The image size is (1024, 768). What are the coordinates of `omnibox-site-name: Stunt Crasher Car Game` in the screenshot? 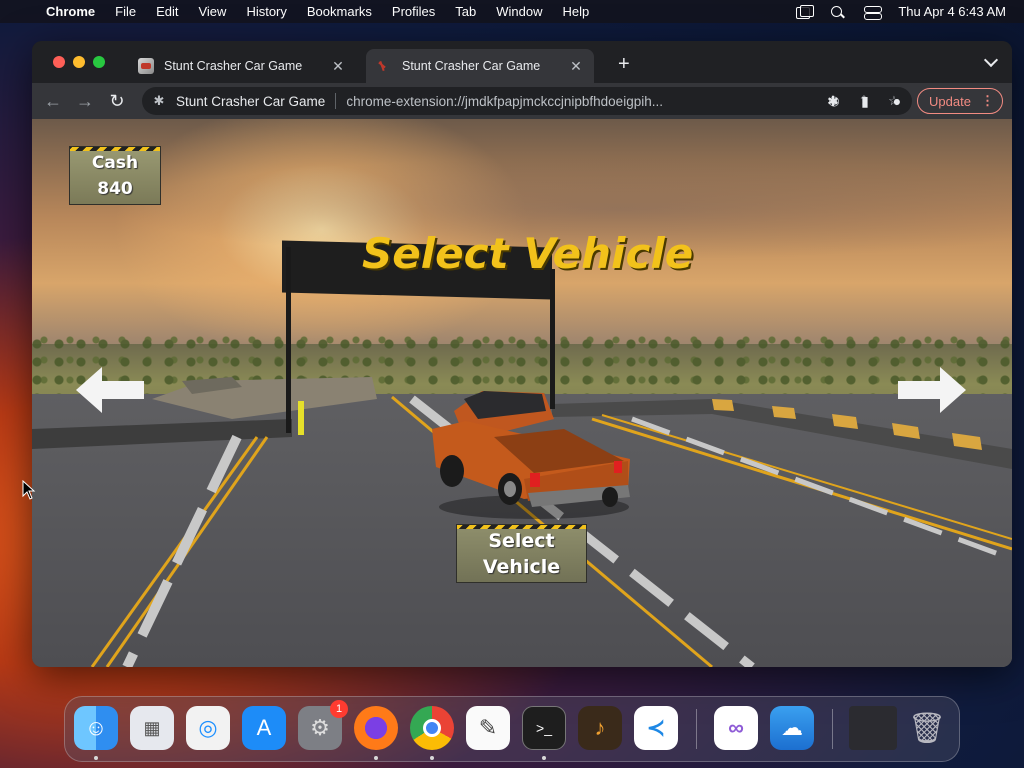 It's located at (251, 101).